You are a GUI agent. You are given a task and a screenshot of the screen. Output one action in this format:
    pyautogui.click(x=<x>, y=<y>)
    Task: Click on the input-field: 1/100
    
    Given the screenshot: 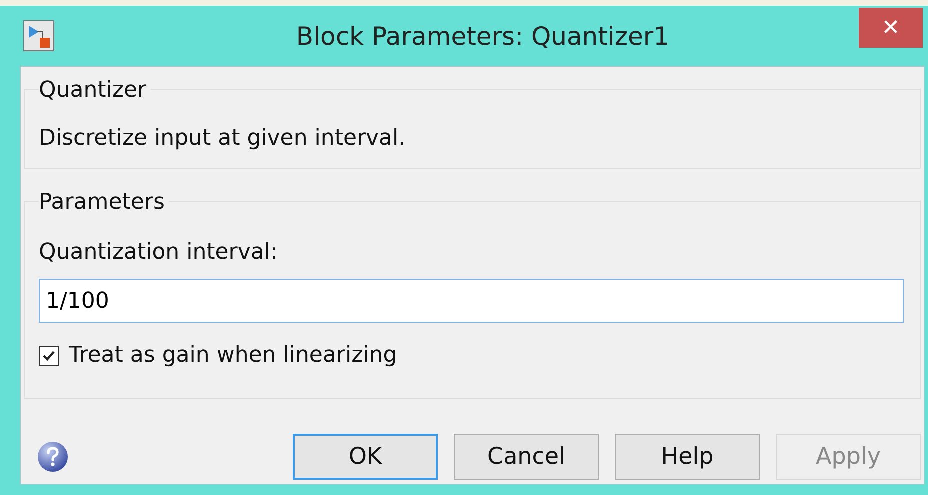 What is the action you would take?
    pyautogui.click(x=471, y=301)
    